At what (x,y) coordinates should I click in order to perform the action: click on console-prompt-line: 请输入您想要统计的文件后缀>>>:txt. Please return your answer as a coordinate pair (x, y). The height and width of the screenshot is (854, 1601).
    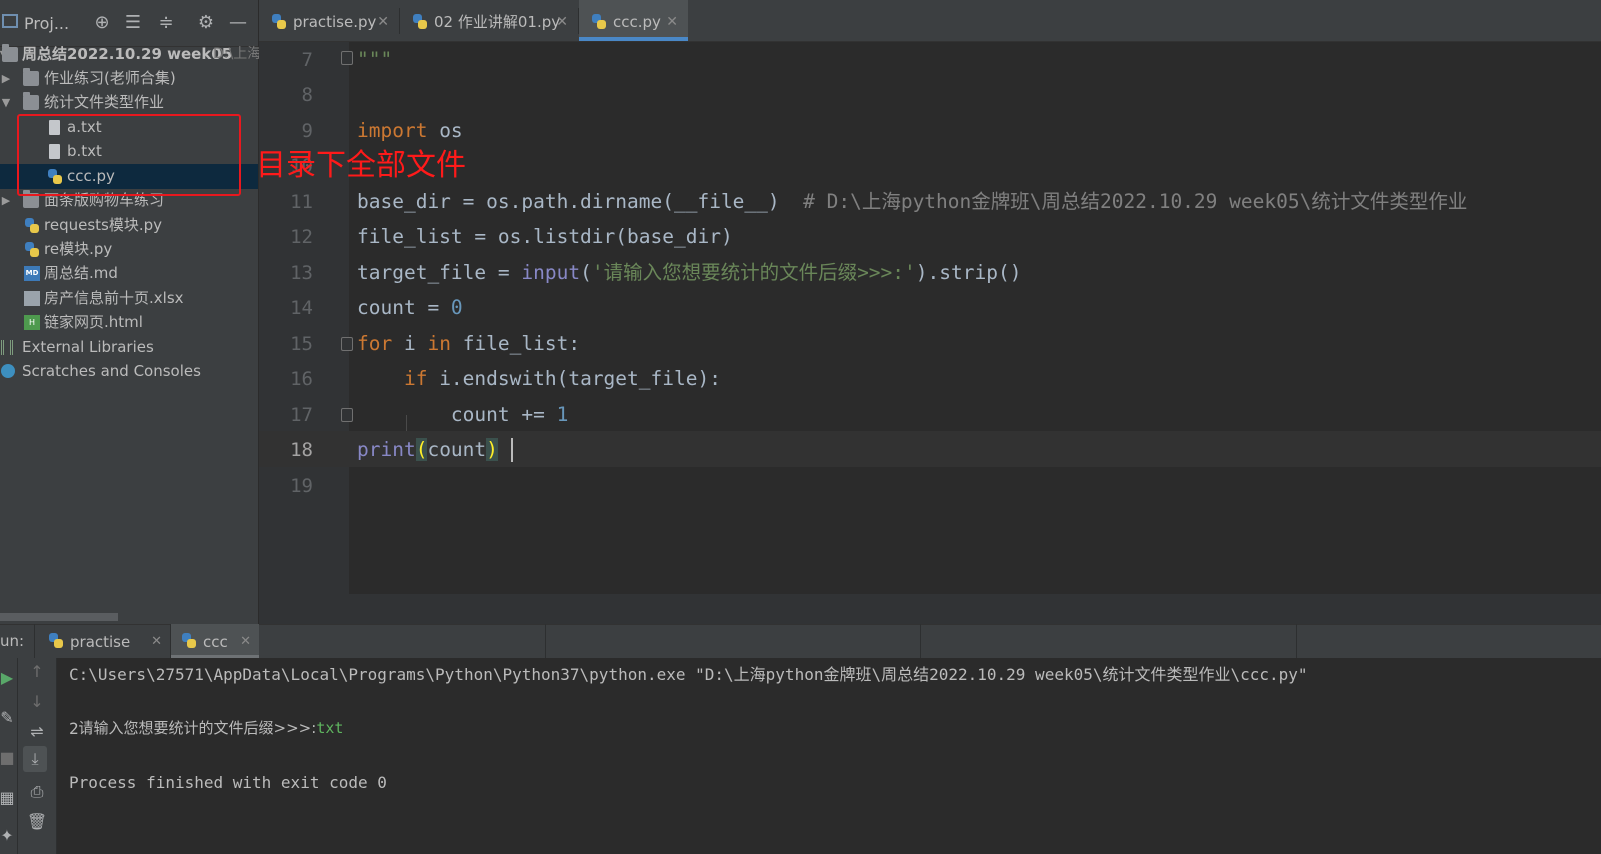
    Looking at the image, I should click on (206, 712).